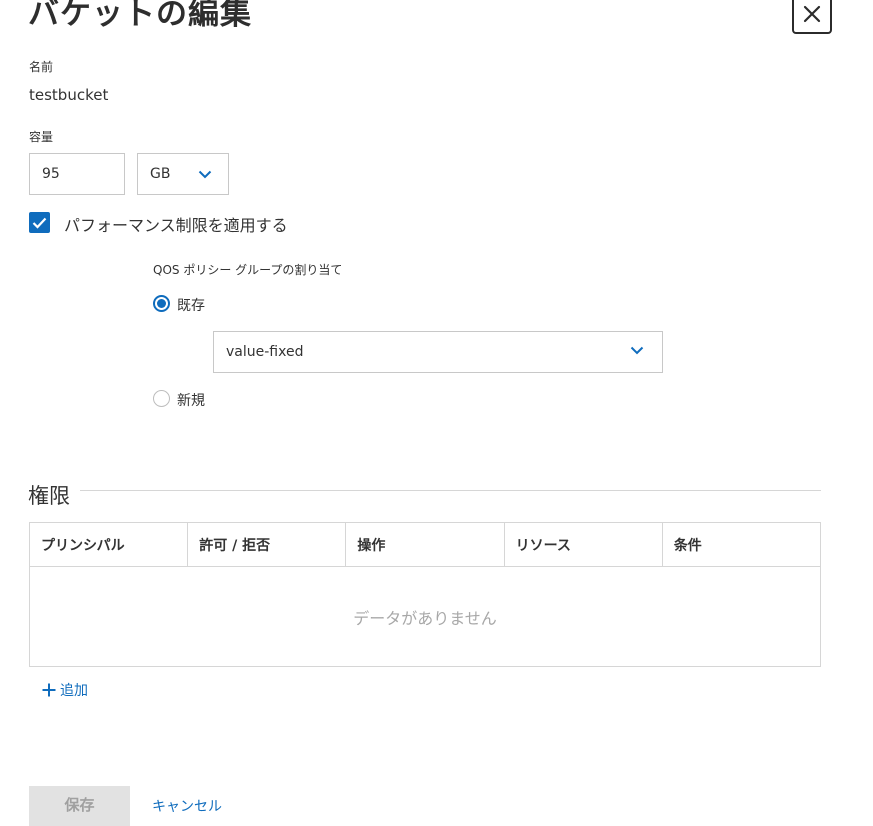  I want to click on empty-state-text: データがありません, so click(425, 618).